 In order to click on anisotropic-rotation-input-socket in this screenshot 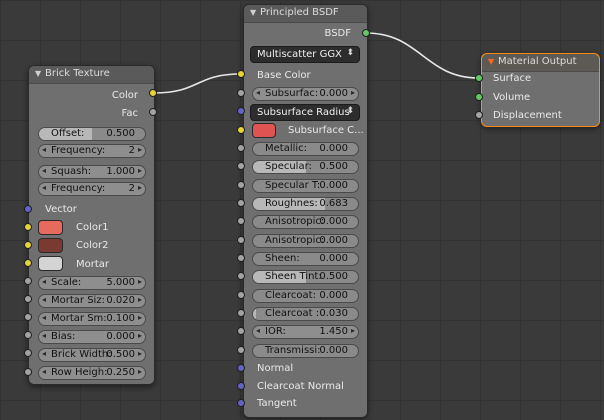, I will do `click(241, 240)`.